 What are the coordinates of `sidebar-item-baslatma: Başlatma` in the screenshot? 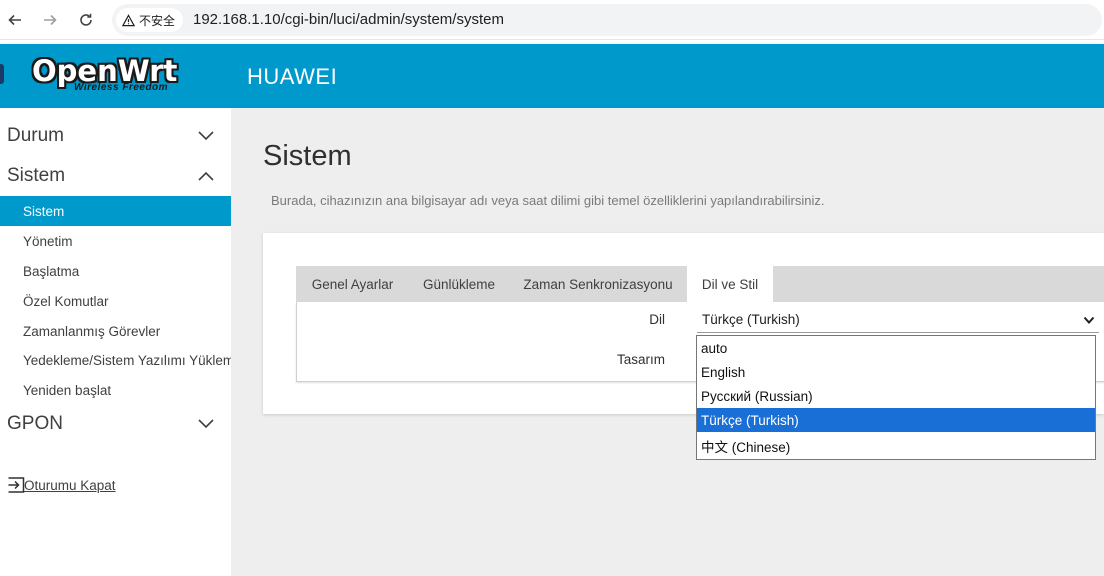 It's located at (115, 271).